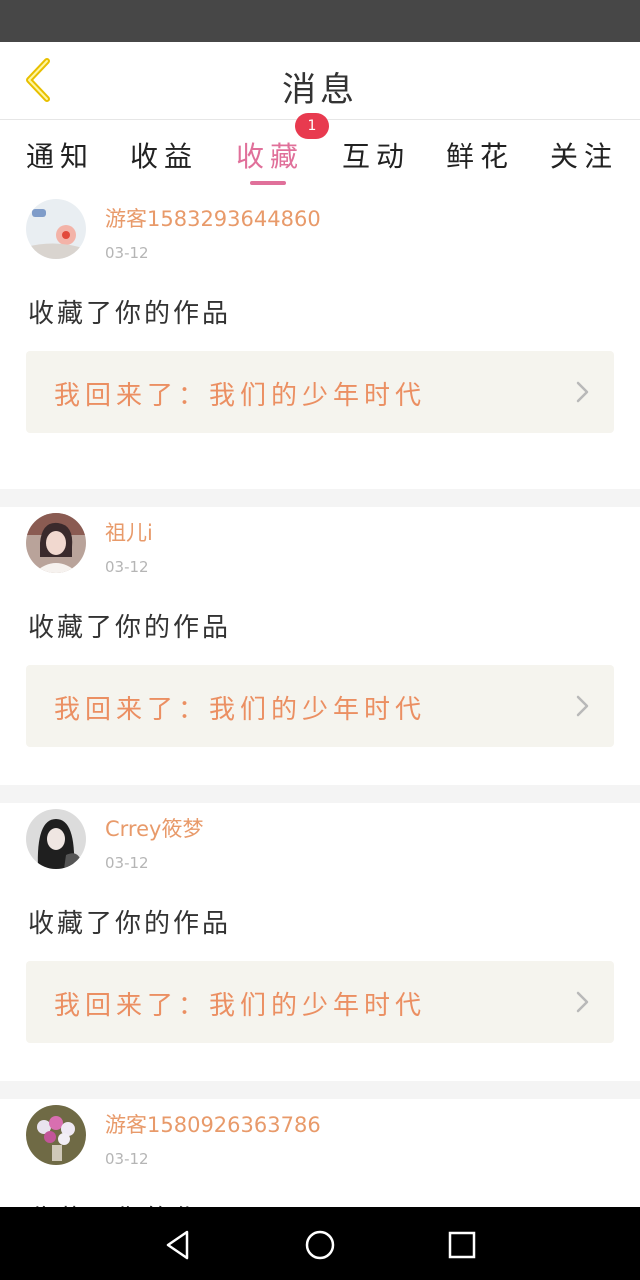 The height and width of the screenshot is (1280, 640). What do you see at coordinates (154, 828) in the screenshot?
I see `username: Crrey筱梦` at bounding box center [154, 828].